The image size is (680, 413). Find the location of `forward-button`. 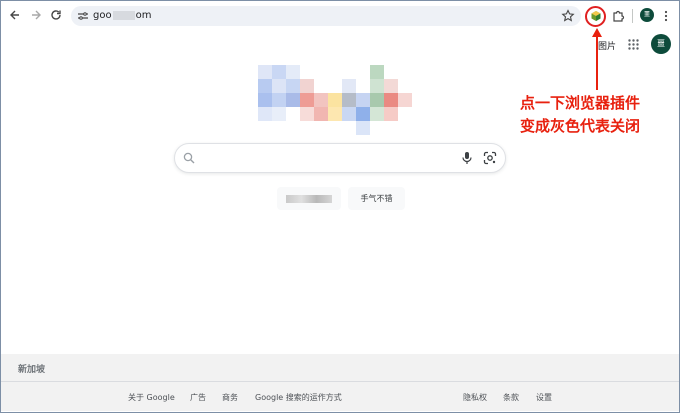

forward-button is located at coordinates (36, 15).